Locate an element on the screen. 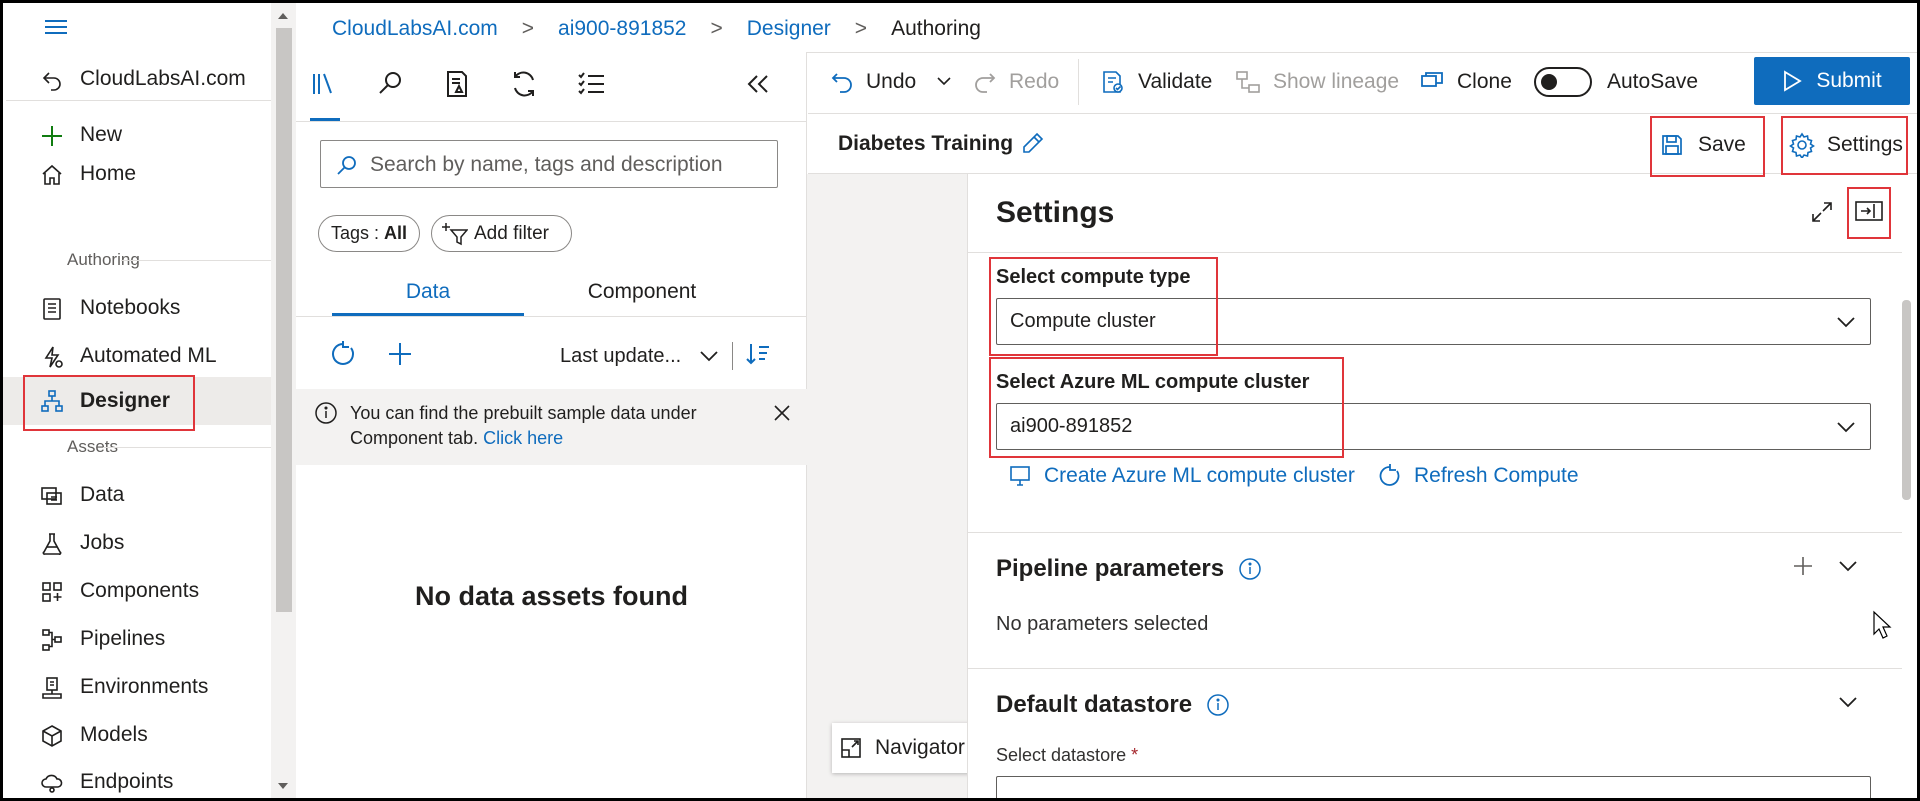 The width and height of the screenshot is (1920, 801). library-icon is located at coordinates (324, 84).